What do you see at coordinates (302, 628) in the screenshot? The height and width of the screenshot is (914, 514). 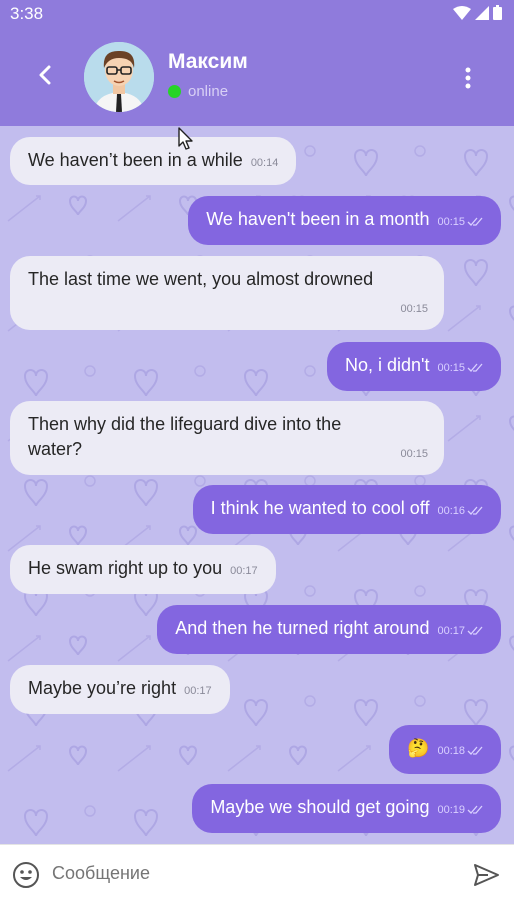 I see `message-text: And then he turned right around` at bounding box center [302, 628].